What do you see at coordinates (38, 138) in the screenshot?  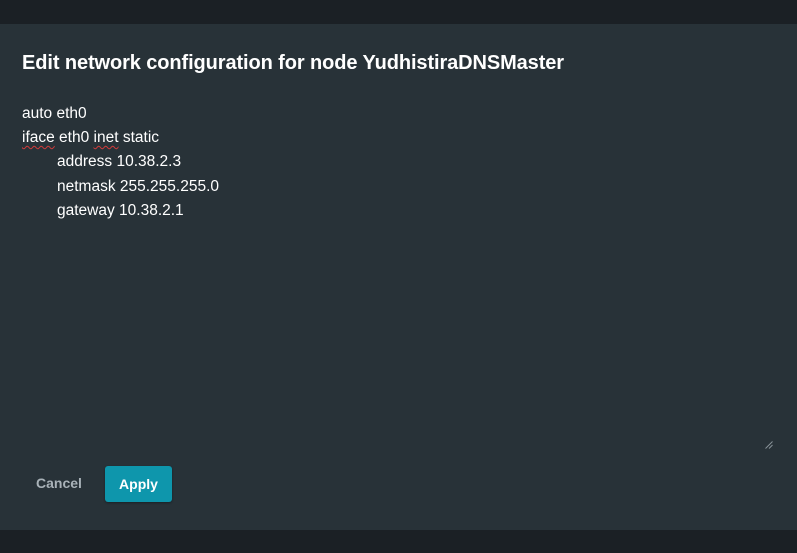 I see `misspelled-word: iface` at bounding box center [38, 138].